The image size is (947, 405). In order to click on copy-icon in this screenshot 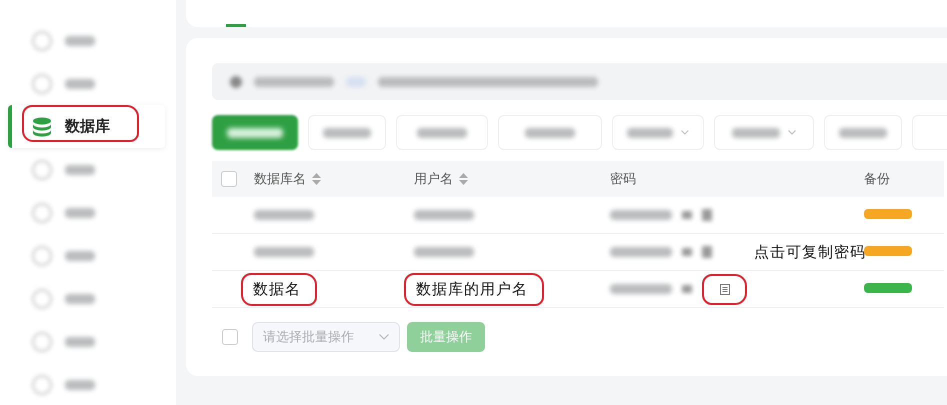, I will do `click(724, 289)`.